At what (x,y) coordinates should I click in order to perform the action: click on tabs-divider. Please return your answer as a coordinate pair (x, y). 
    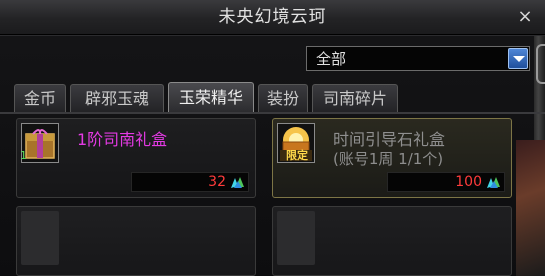
    Looking at the image, I should click on (272, 113).